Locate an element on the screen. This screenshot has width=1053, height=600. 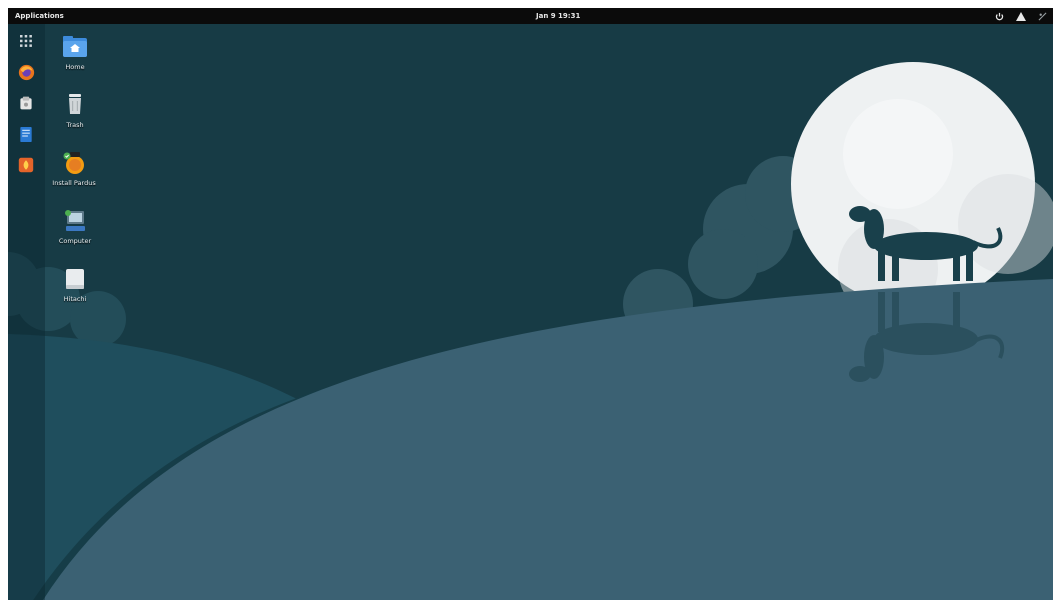
clock: Jan 9 19:31 is located at coordinates (558, 16).